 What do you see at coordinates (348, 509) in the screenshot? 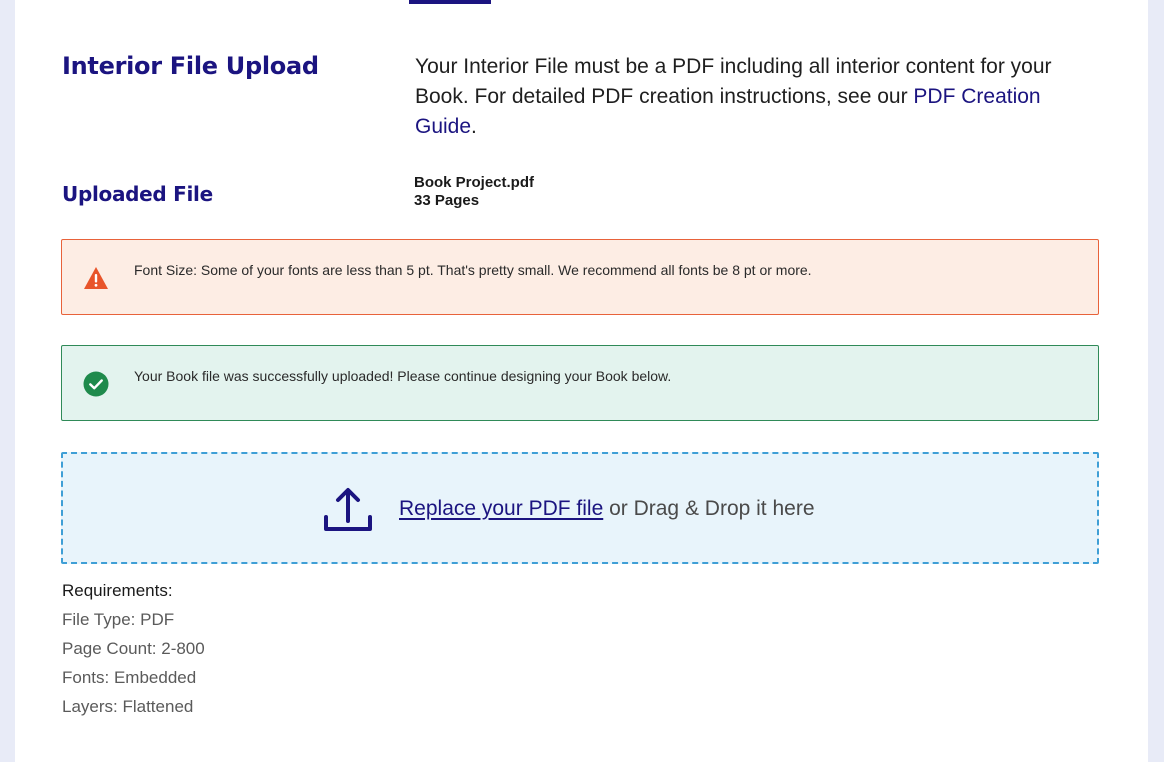
I see `upload-icon` at bounding box center [348, 509].